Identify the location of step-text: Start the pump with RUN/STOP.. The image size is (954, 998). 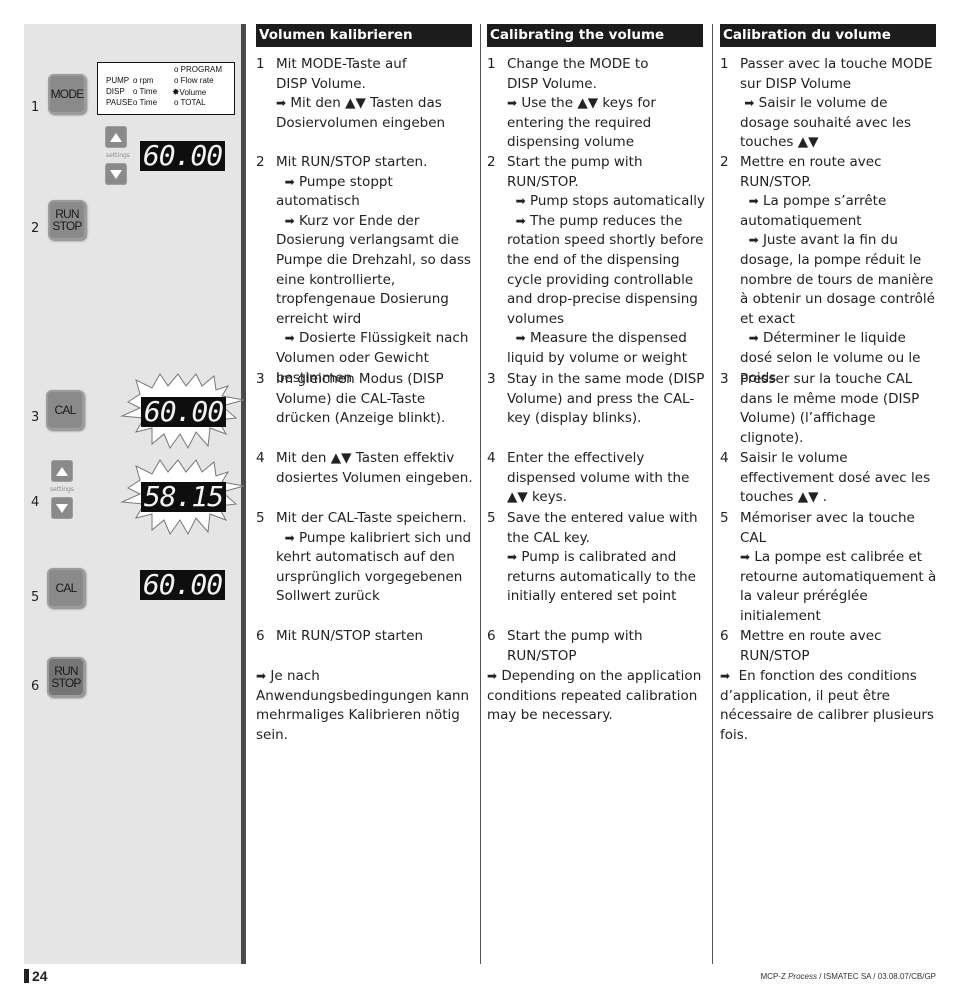
(575, 172).